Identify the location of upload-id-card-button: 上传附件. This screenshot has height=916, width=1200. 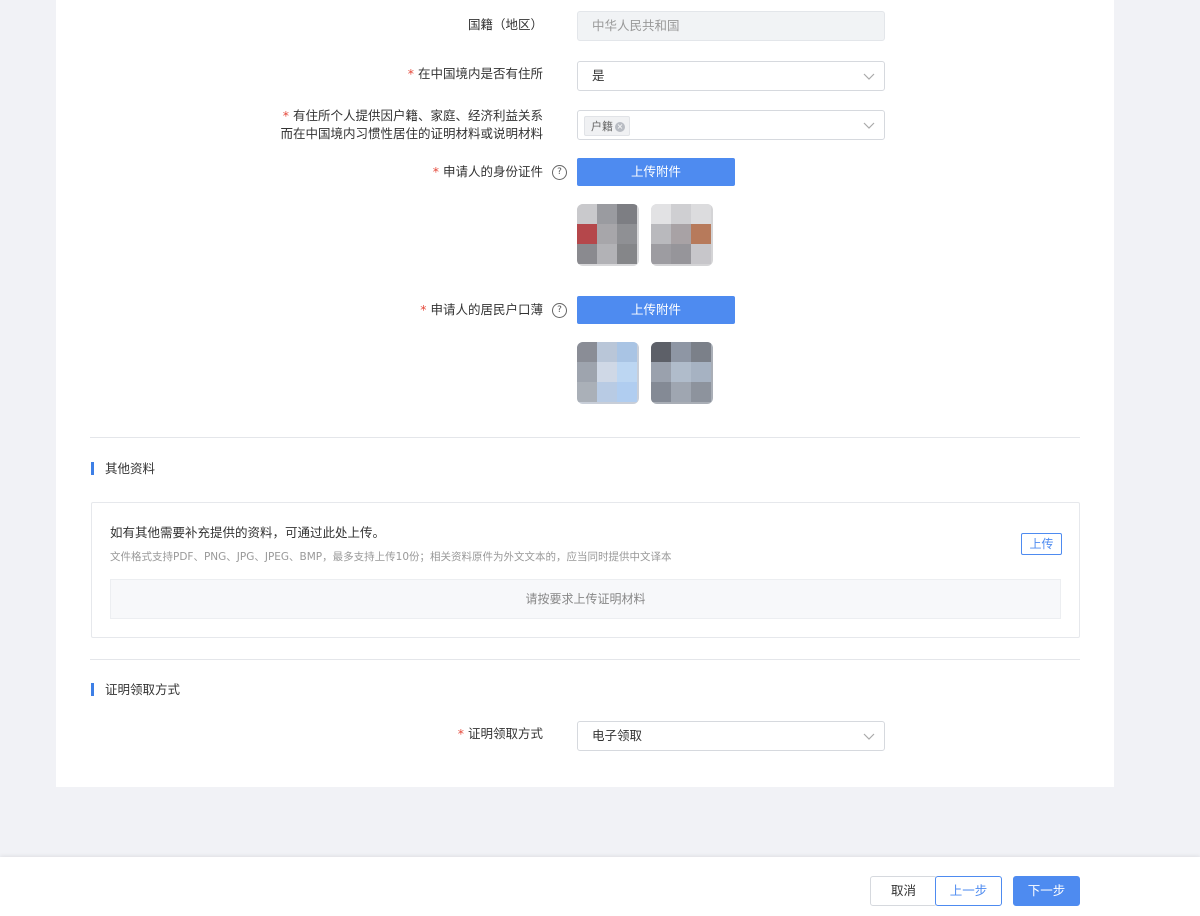
(656, 172).